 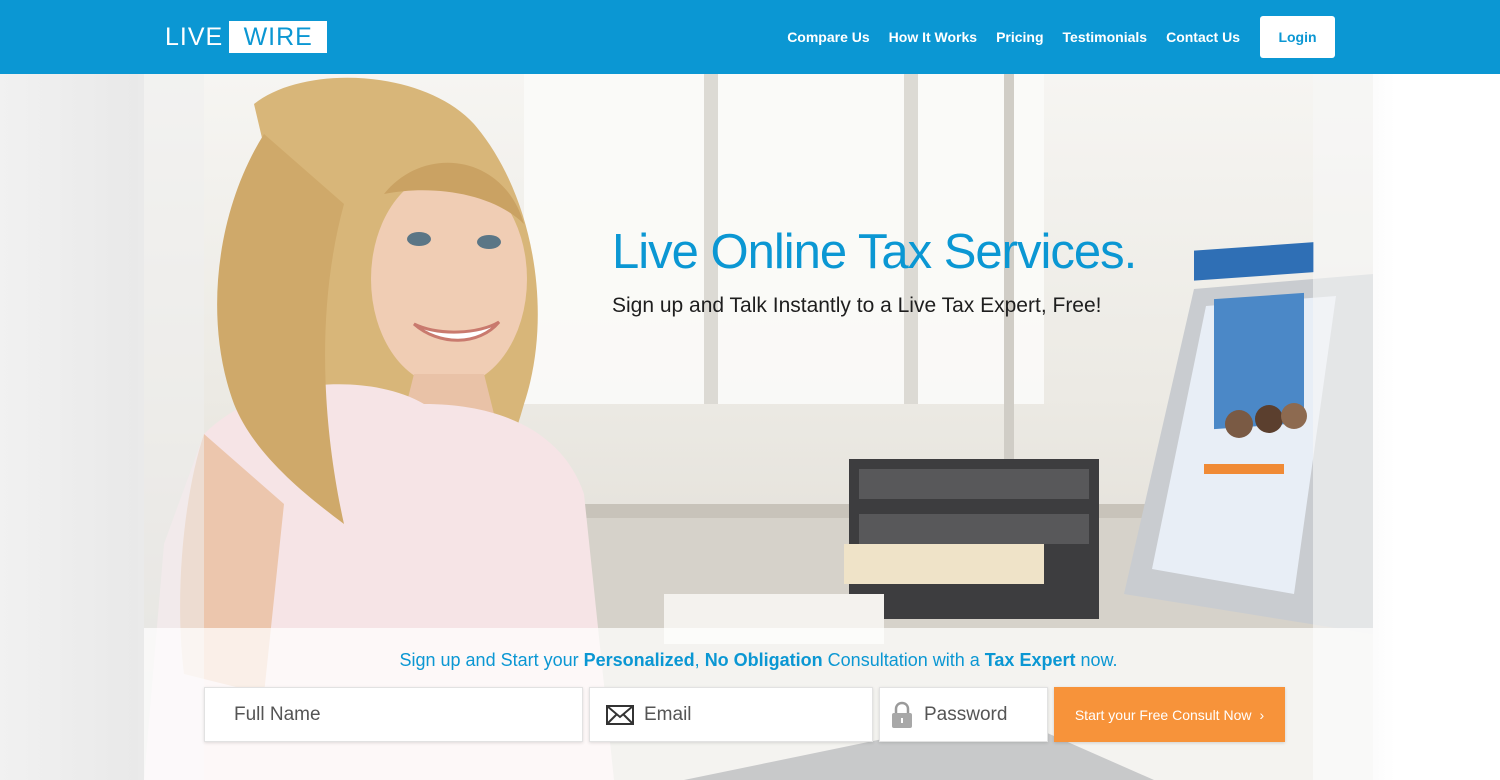 I want to click on logo-live-text: LIVE, so click(x=194, y=37).